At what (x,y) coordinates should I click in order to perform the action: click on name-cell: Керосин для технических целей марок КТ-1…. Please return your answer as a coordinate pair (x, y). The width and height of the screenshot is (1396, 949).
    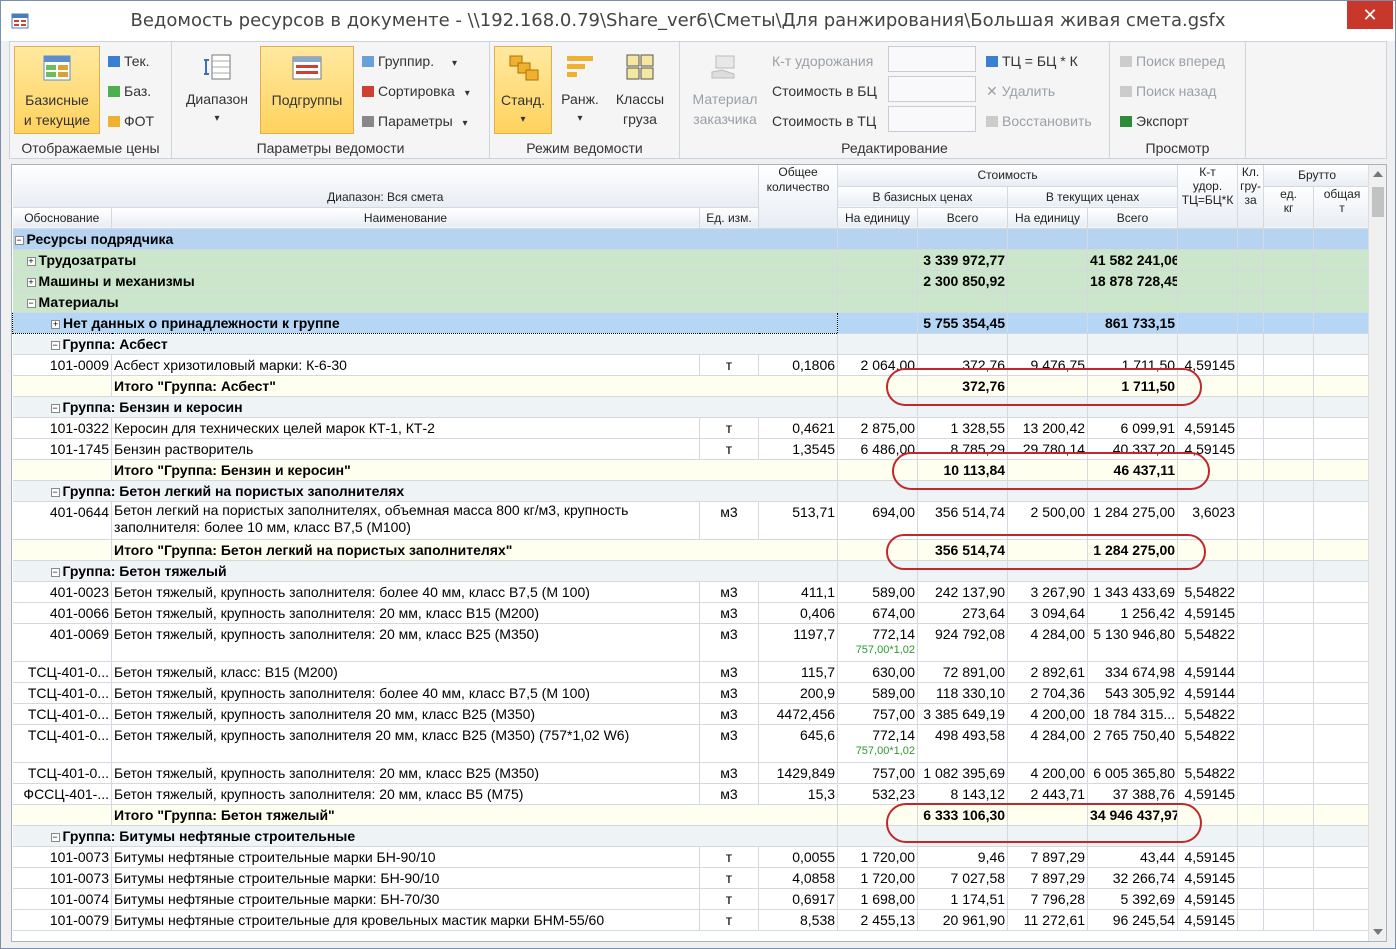
    Looking at the image, I should click on (405, 428).